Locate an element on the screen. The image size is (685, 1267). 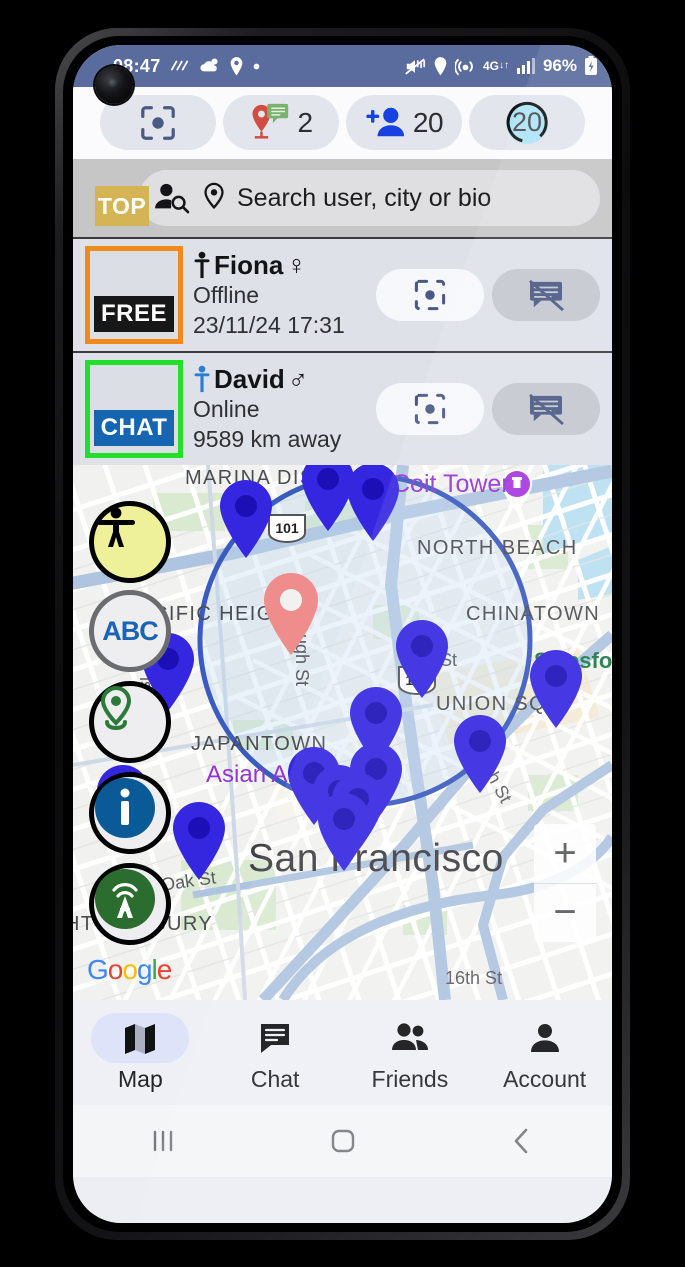
nav-item-chat: Chat is located at coordinates (275, 1053).